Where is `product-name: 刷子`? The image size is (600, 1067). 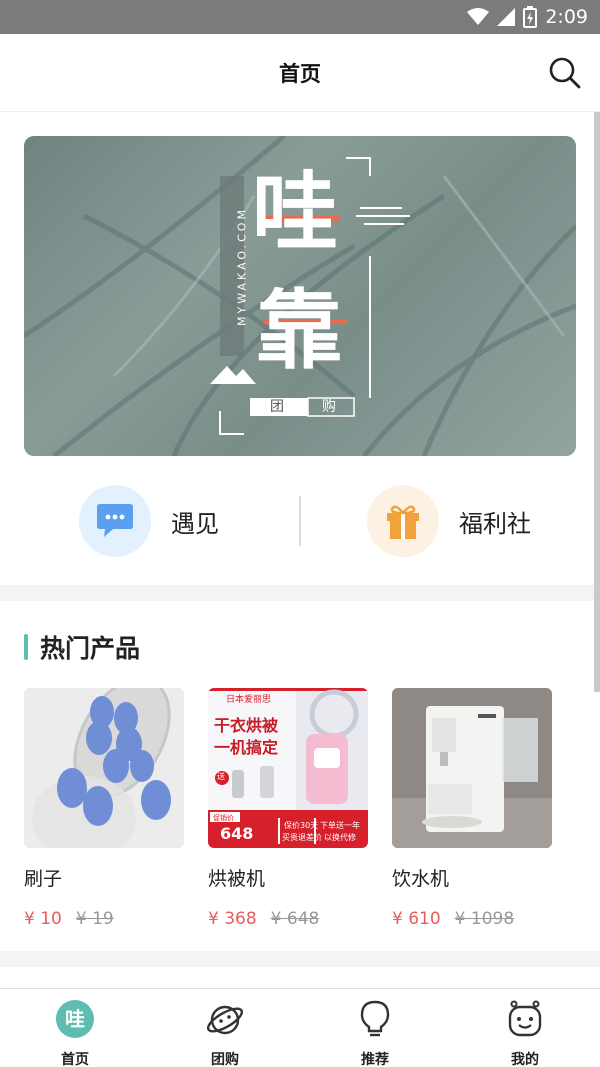
product-name: 刷子 is located at coordinates (43, 879).